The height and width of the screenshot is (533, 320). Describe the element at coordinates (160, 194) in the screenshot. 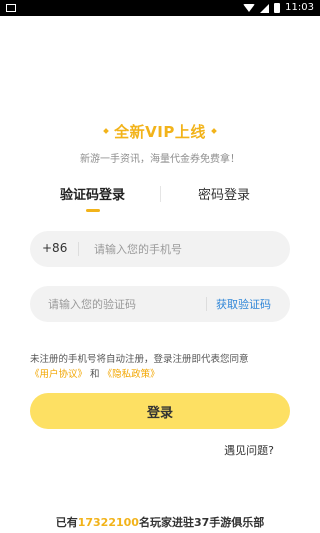

I see `tab-divider` at that location.